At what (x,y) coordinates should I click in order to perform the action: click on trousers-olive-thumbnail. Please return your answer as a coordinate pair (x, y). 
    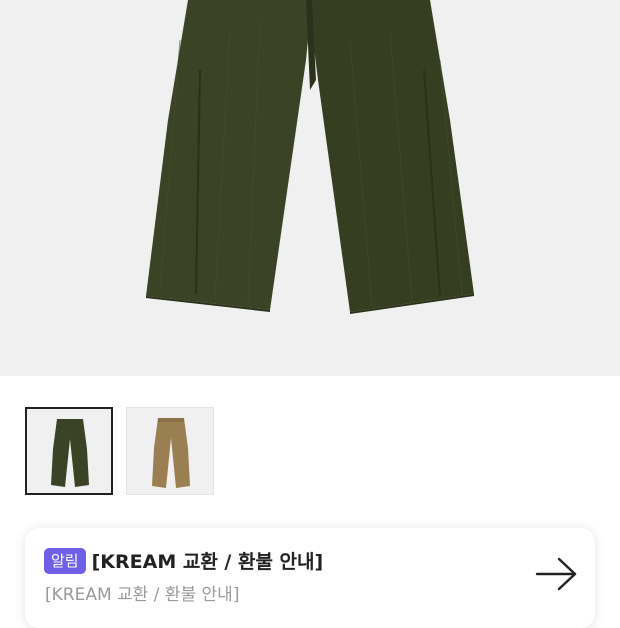
    Looking at the image, I should click on (70, 453).